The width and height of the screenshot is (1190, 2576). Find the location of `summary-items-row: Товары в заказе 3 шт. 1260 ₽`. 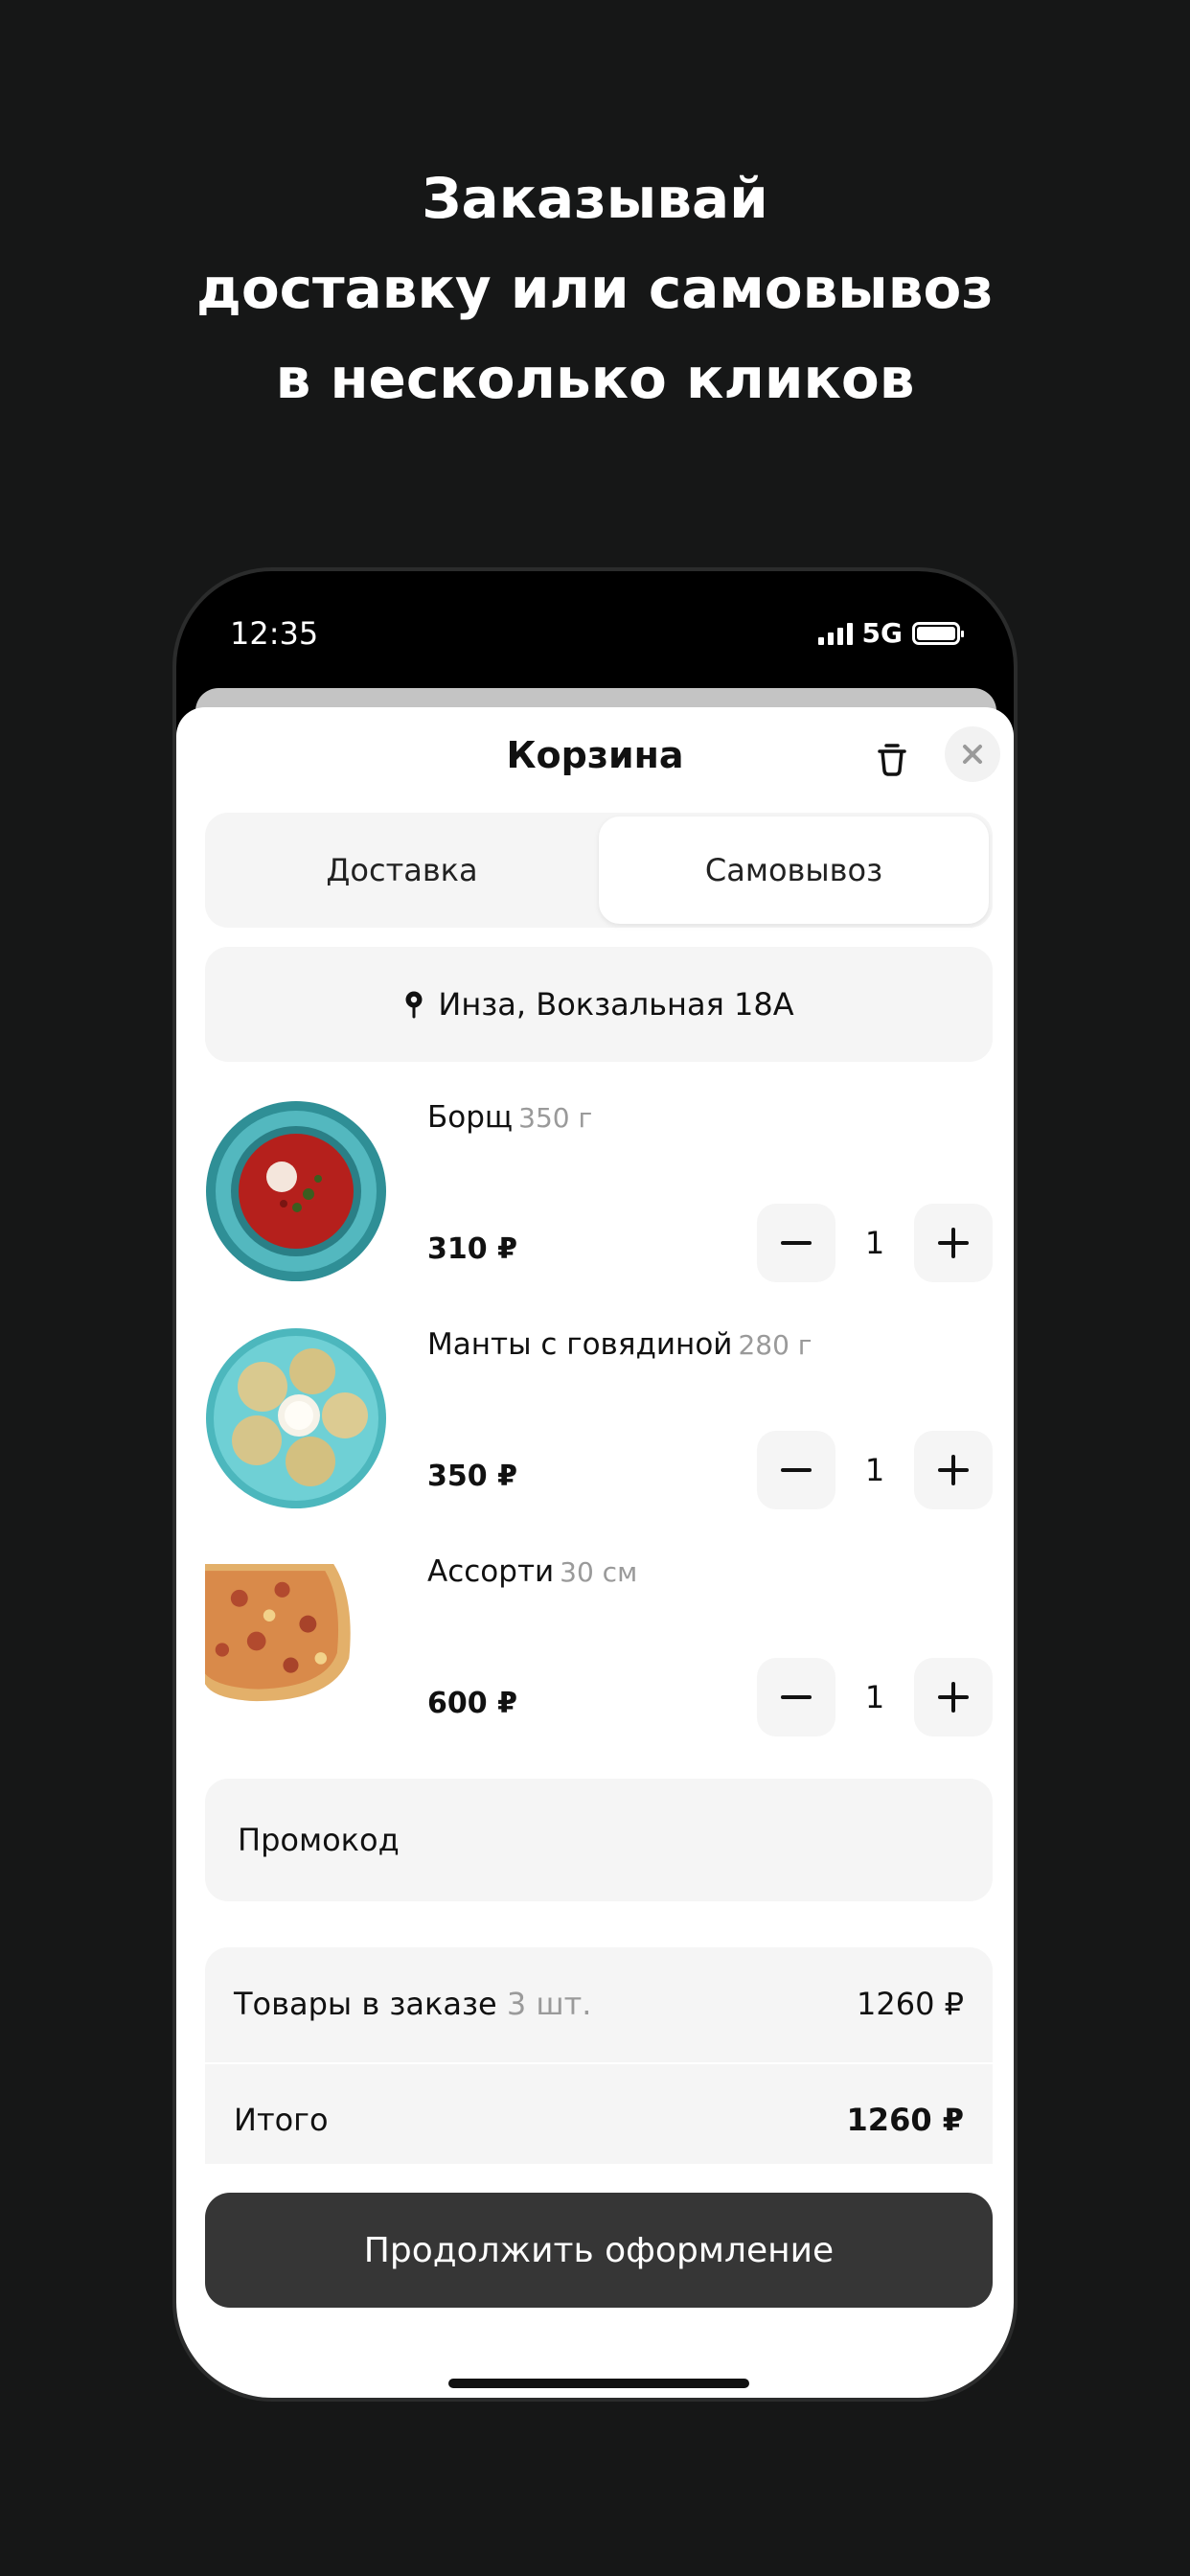

summary-items-row: Товары в заказе 3 шт. 1260 ₽ is located at coordinates (599, 2004).